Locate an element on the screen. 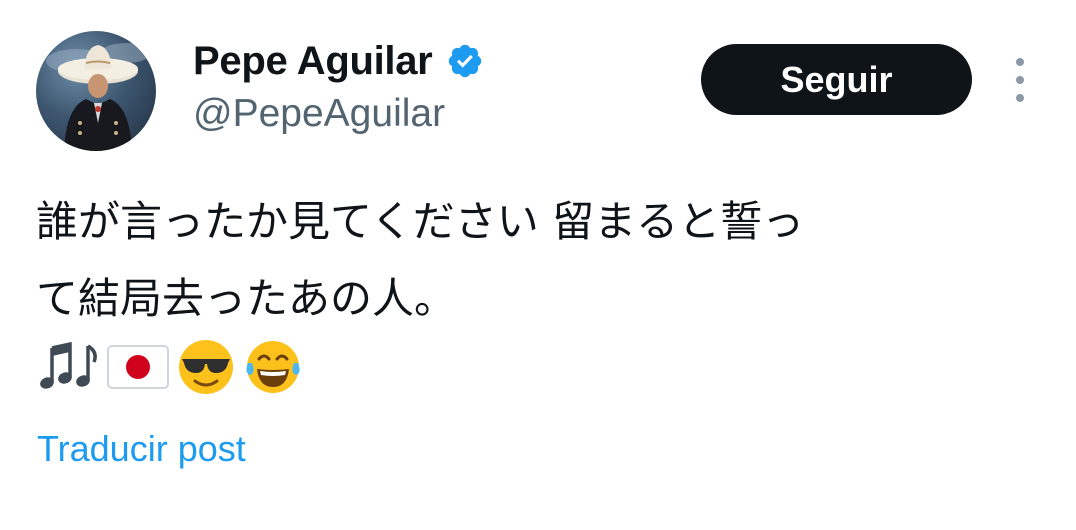 This screenshot has height=530, width=1076. emoji-row is located at coordinates (174, 367).